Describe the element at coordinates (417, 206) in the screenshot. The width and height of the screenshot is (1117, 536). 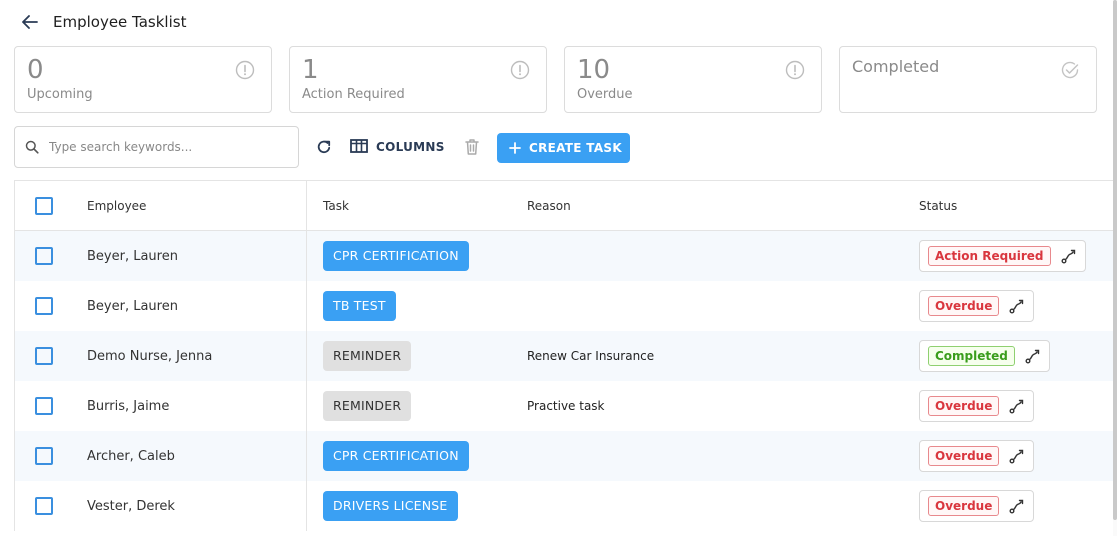
I see `column-header-task: Task` at that location.